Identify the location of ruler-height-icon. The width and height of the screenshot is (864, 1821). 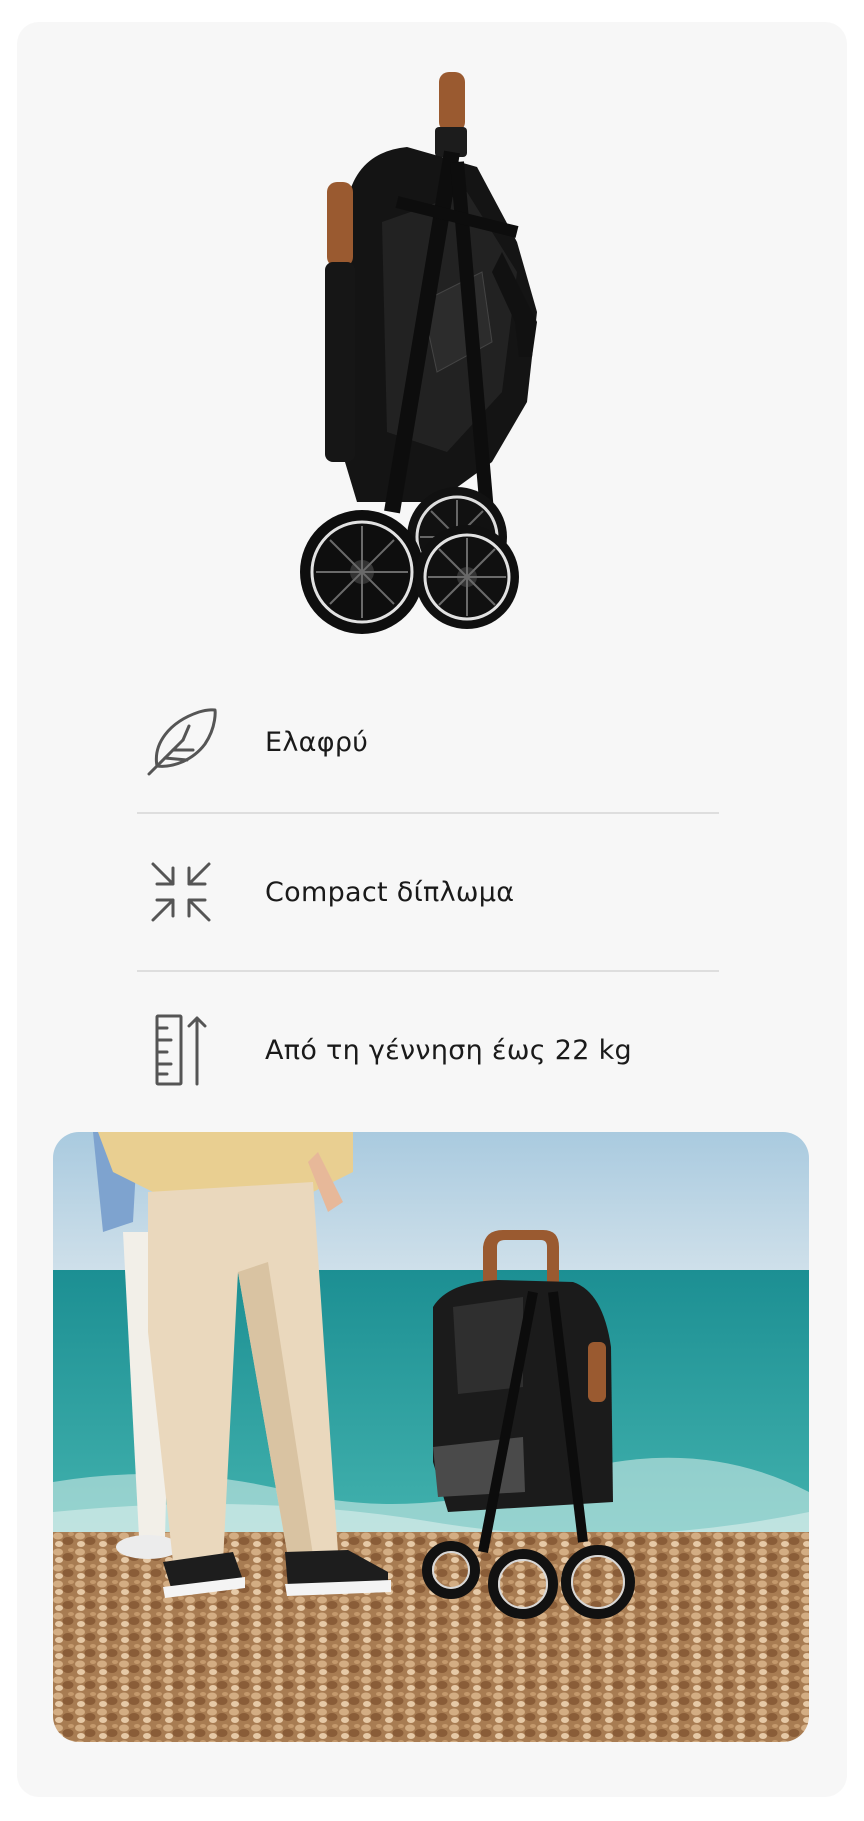
(181, 1050).